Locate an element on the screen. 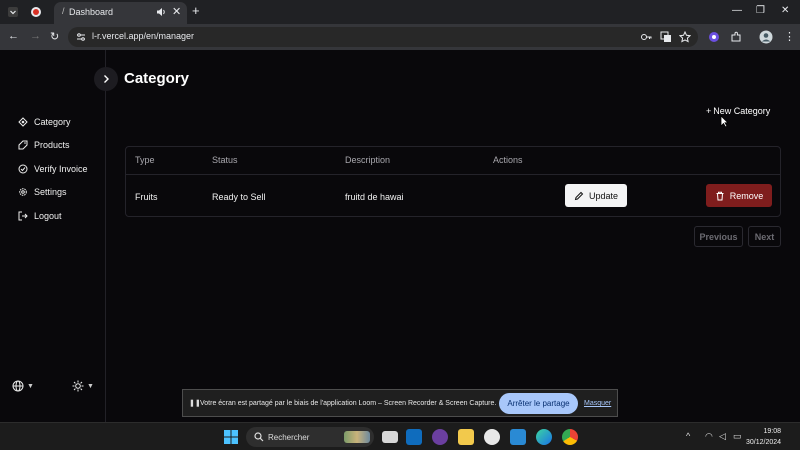 The height and width of the screenshot is (450, 800). forward-button: → is located at coordinates (35, 36).